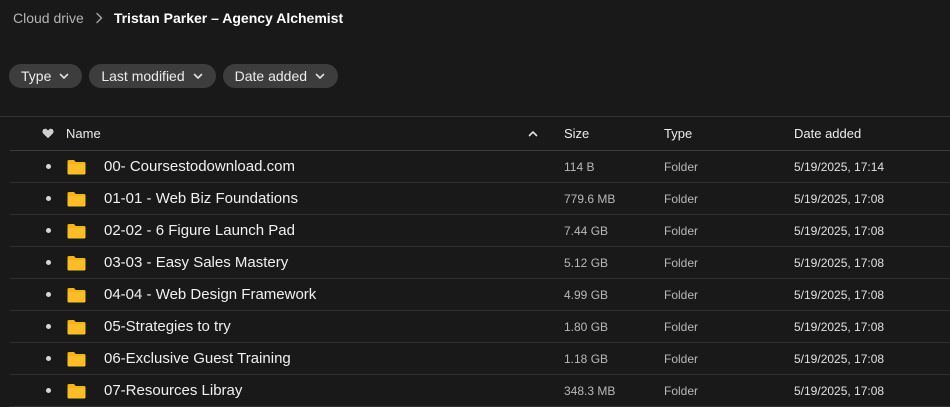 Image resolution: width=950 pixels, height=407 pixels. What do you see at coordinates (271, 76) in the screenshot?
I see `filter-date-added-label: Date added` at bounding box center [271, 76].